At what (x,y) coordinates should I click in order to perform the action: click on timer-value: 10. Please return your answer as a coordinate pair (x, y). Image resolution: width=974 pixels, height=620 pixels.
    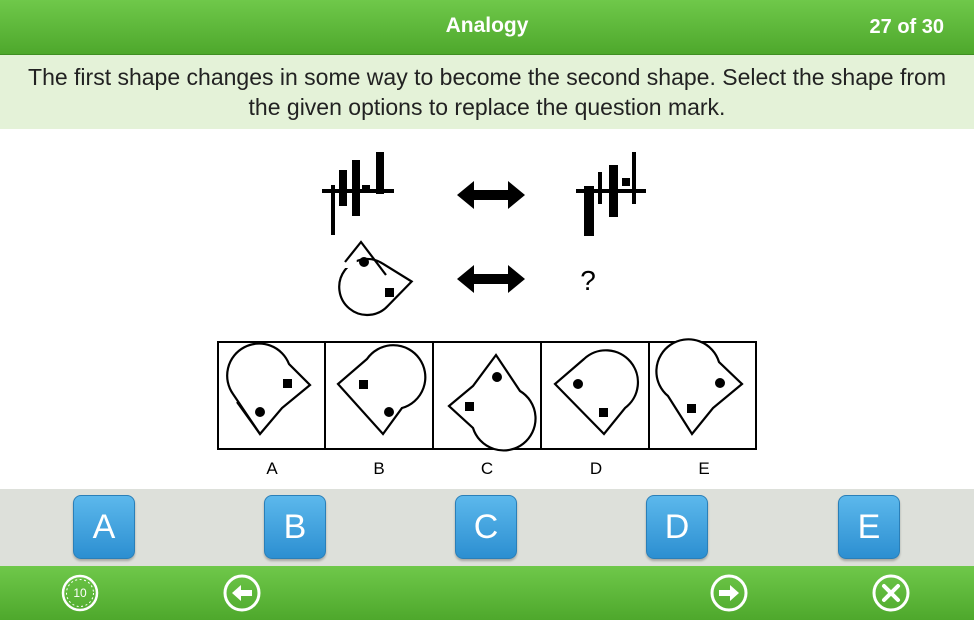
    Looking at the image, I should click on (80, 593).